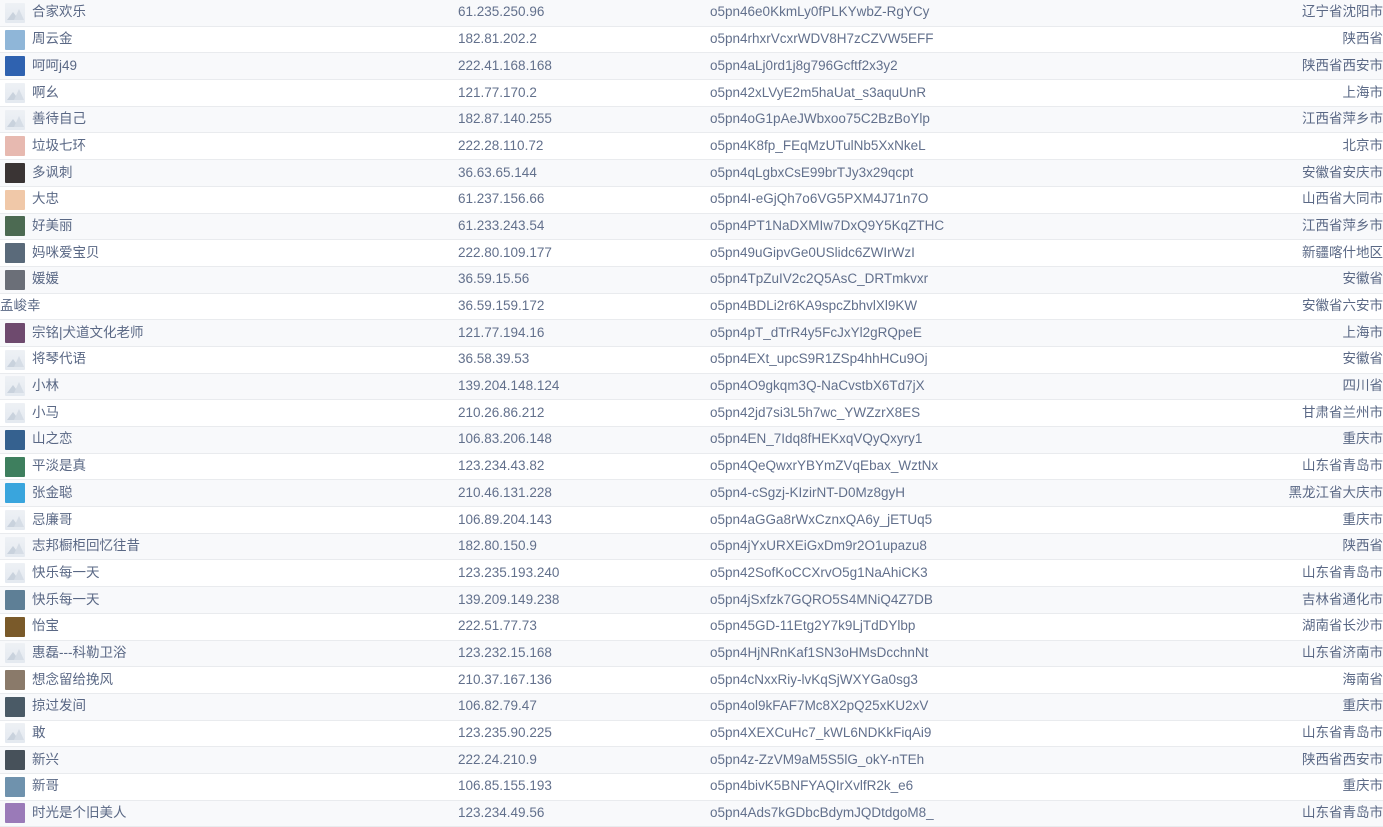 Image resolution: width=1383 pixels, height=827 pixels. I want to click on nickname-wrapper: 啊幺, so click(229, 92).